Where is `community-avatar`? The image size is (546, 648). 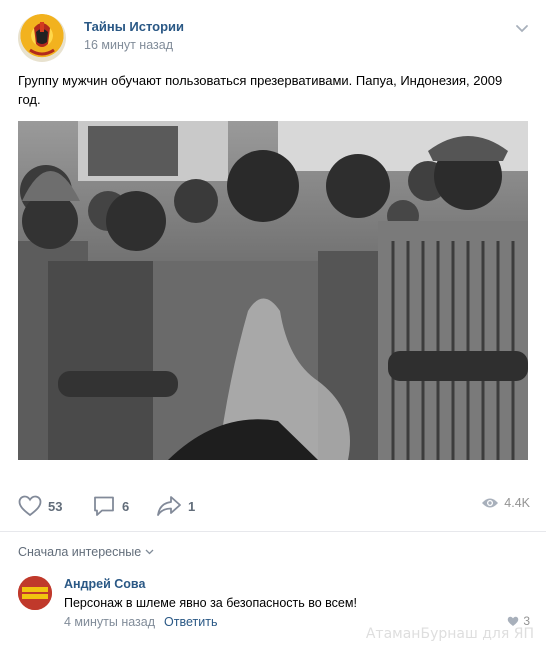 community-avatar is located at coordinates (42, 38).